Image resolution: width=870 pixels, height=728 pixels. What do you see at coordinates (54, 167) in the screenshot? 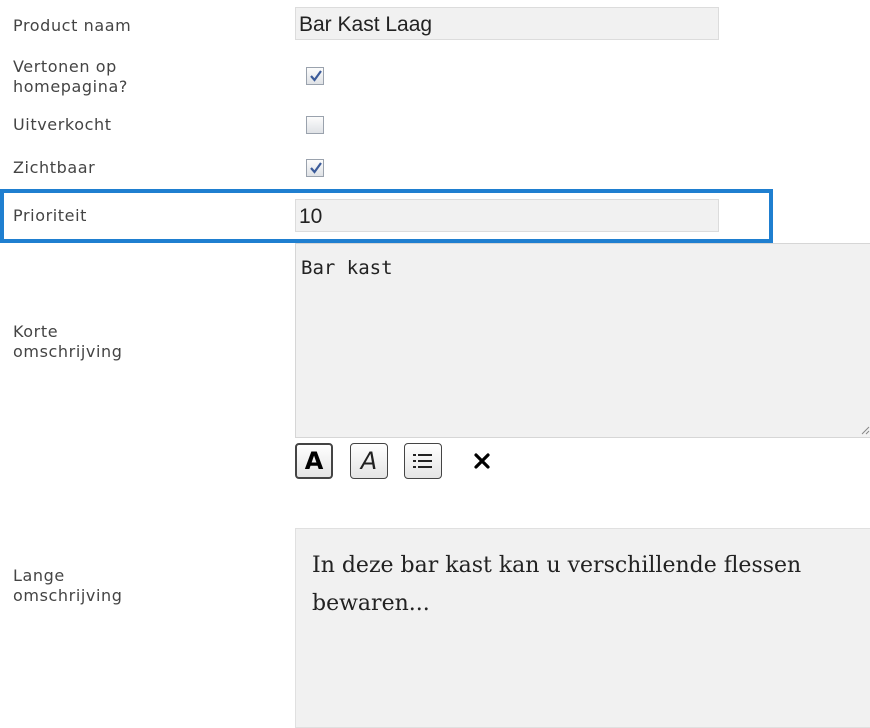
I see `visible-label: Zichtbaar` at bounding box center [54, 167].